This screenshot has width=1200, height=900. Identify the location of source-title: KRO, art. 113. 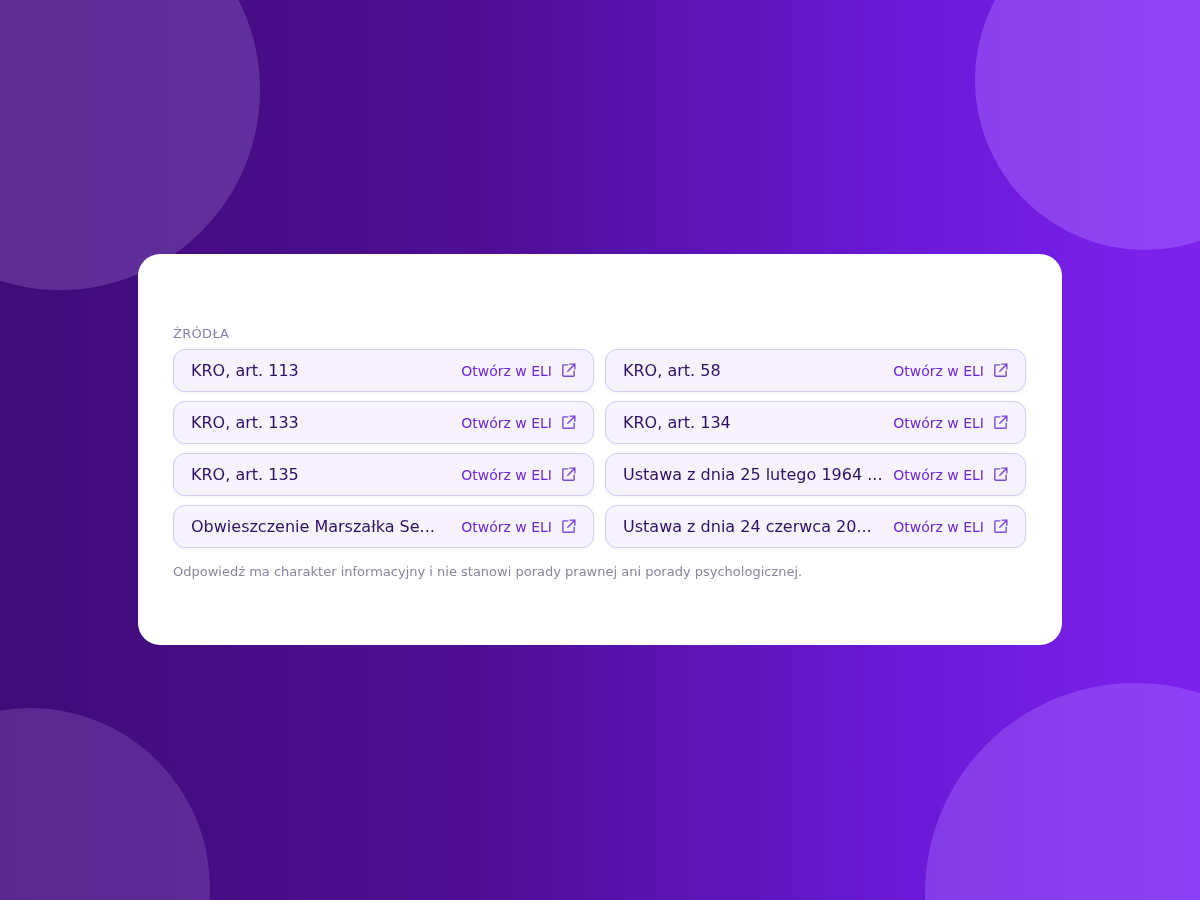
(245, 370).